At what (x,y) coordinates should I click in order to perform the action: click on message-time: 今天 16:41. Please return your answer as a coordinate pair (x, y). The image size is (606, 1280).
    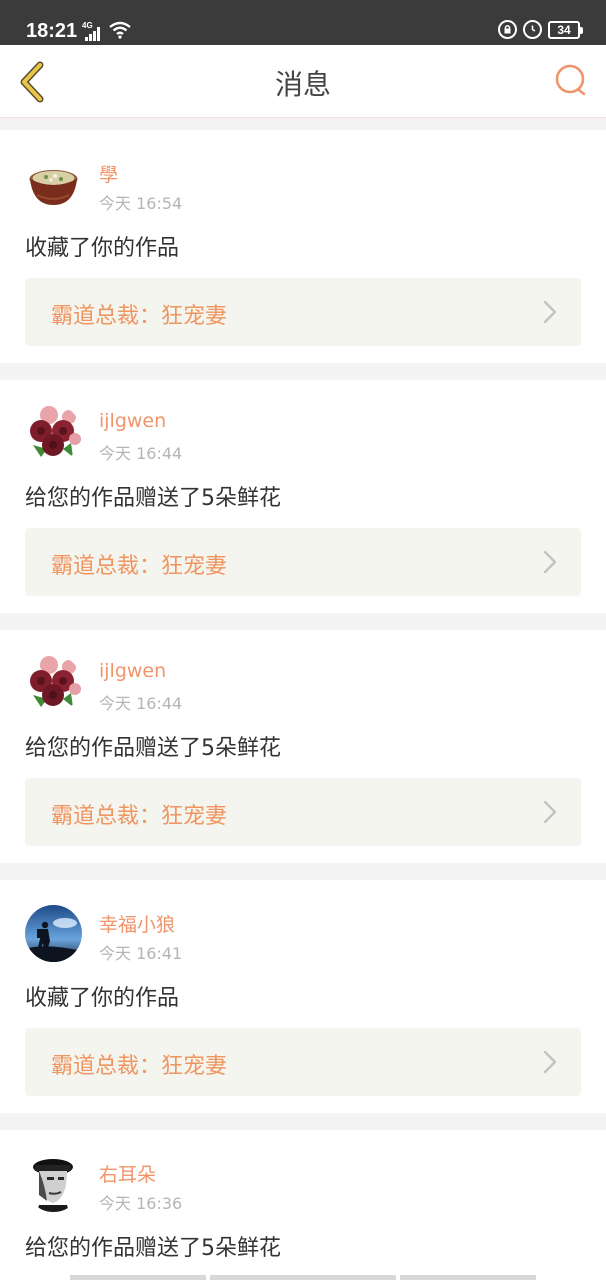
    Looking at the image, I should click on (141, 953).